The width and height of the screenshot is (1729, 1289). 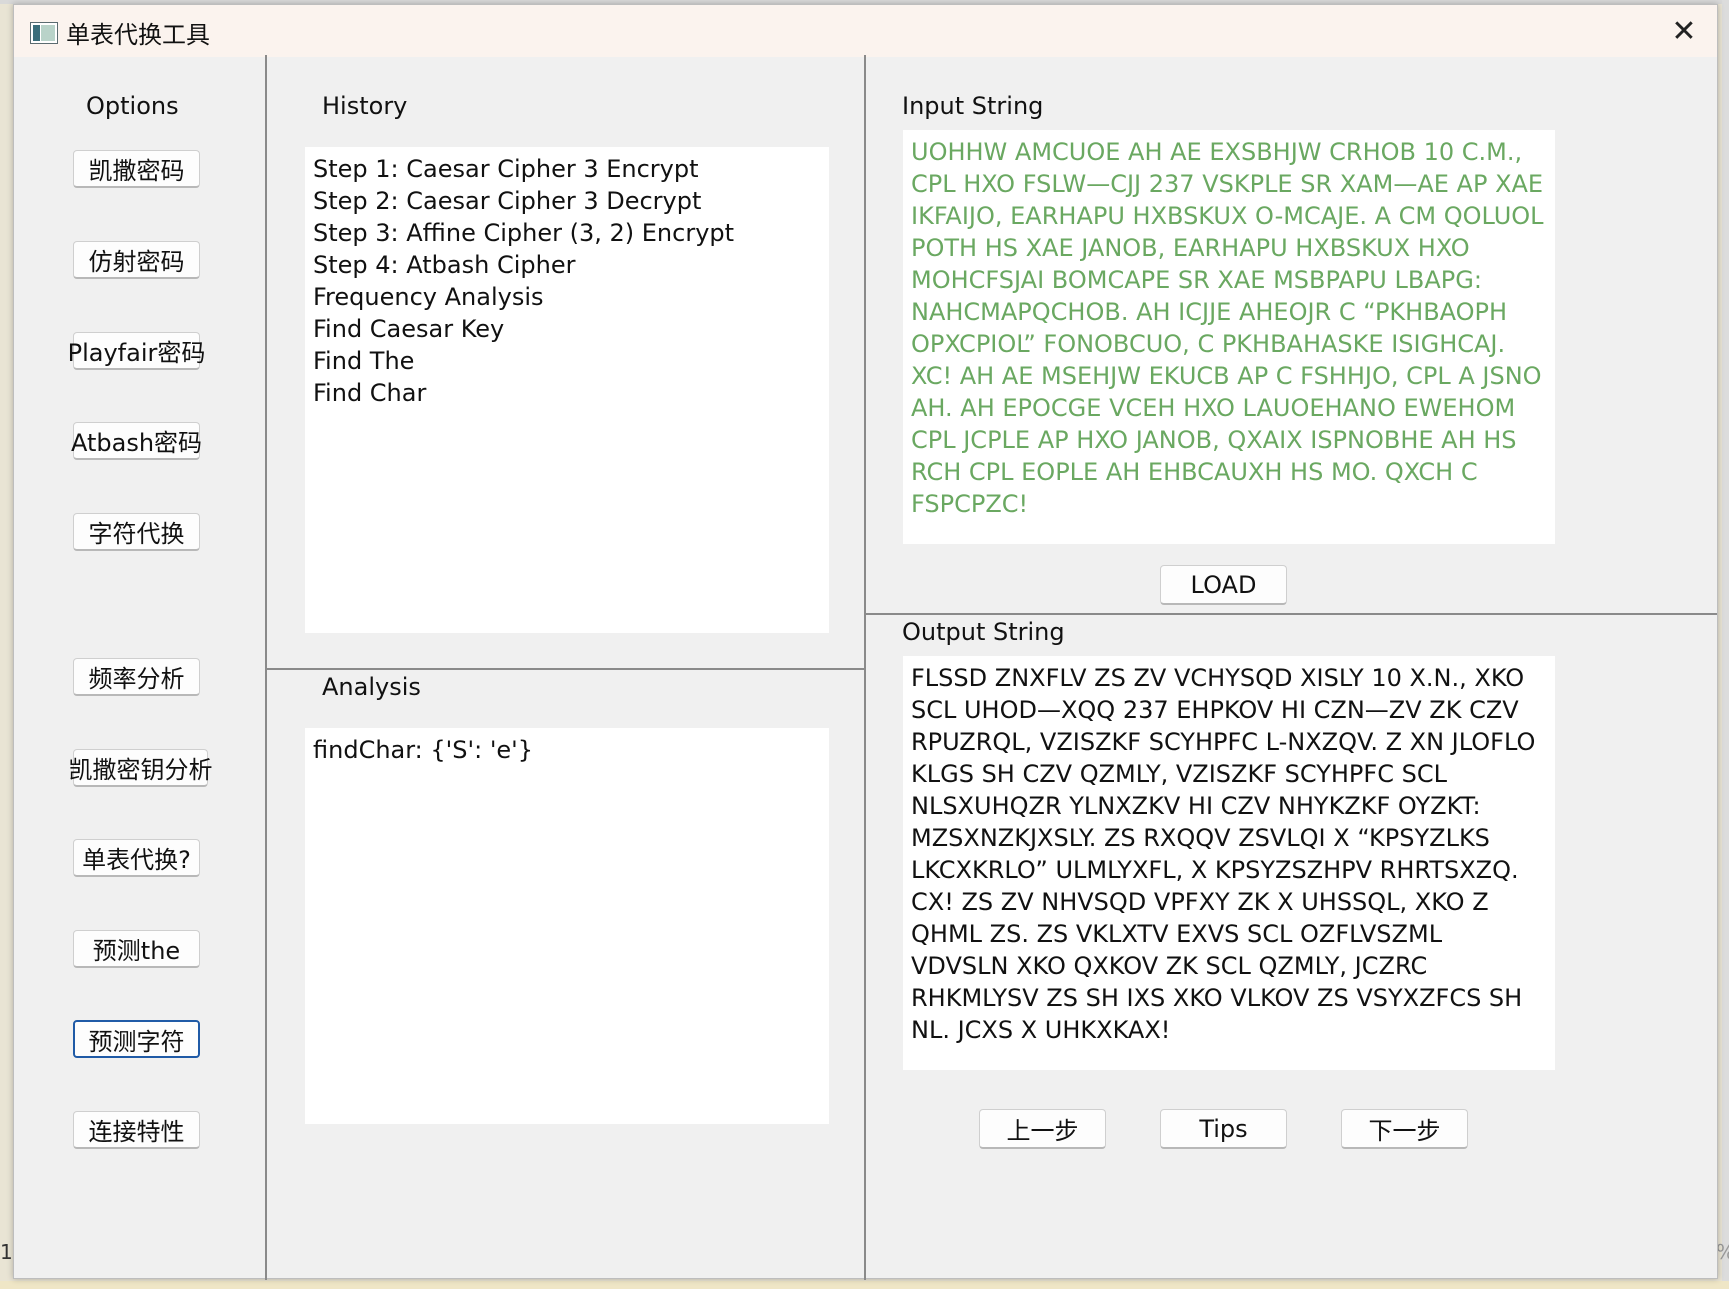 I want to click on next-step-button: 下一步, so click(x=1404, y=1129).